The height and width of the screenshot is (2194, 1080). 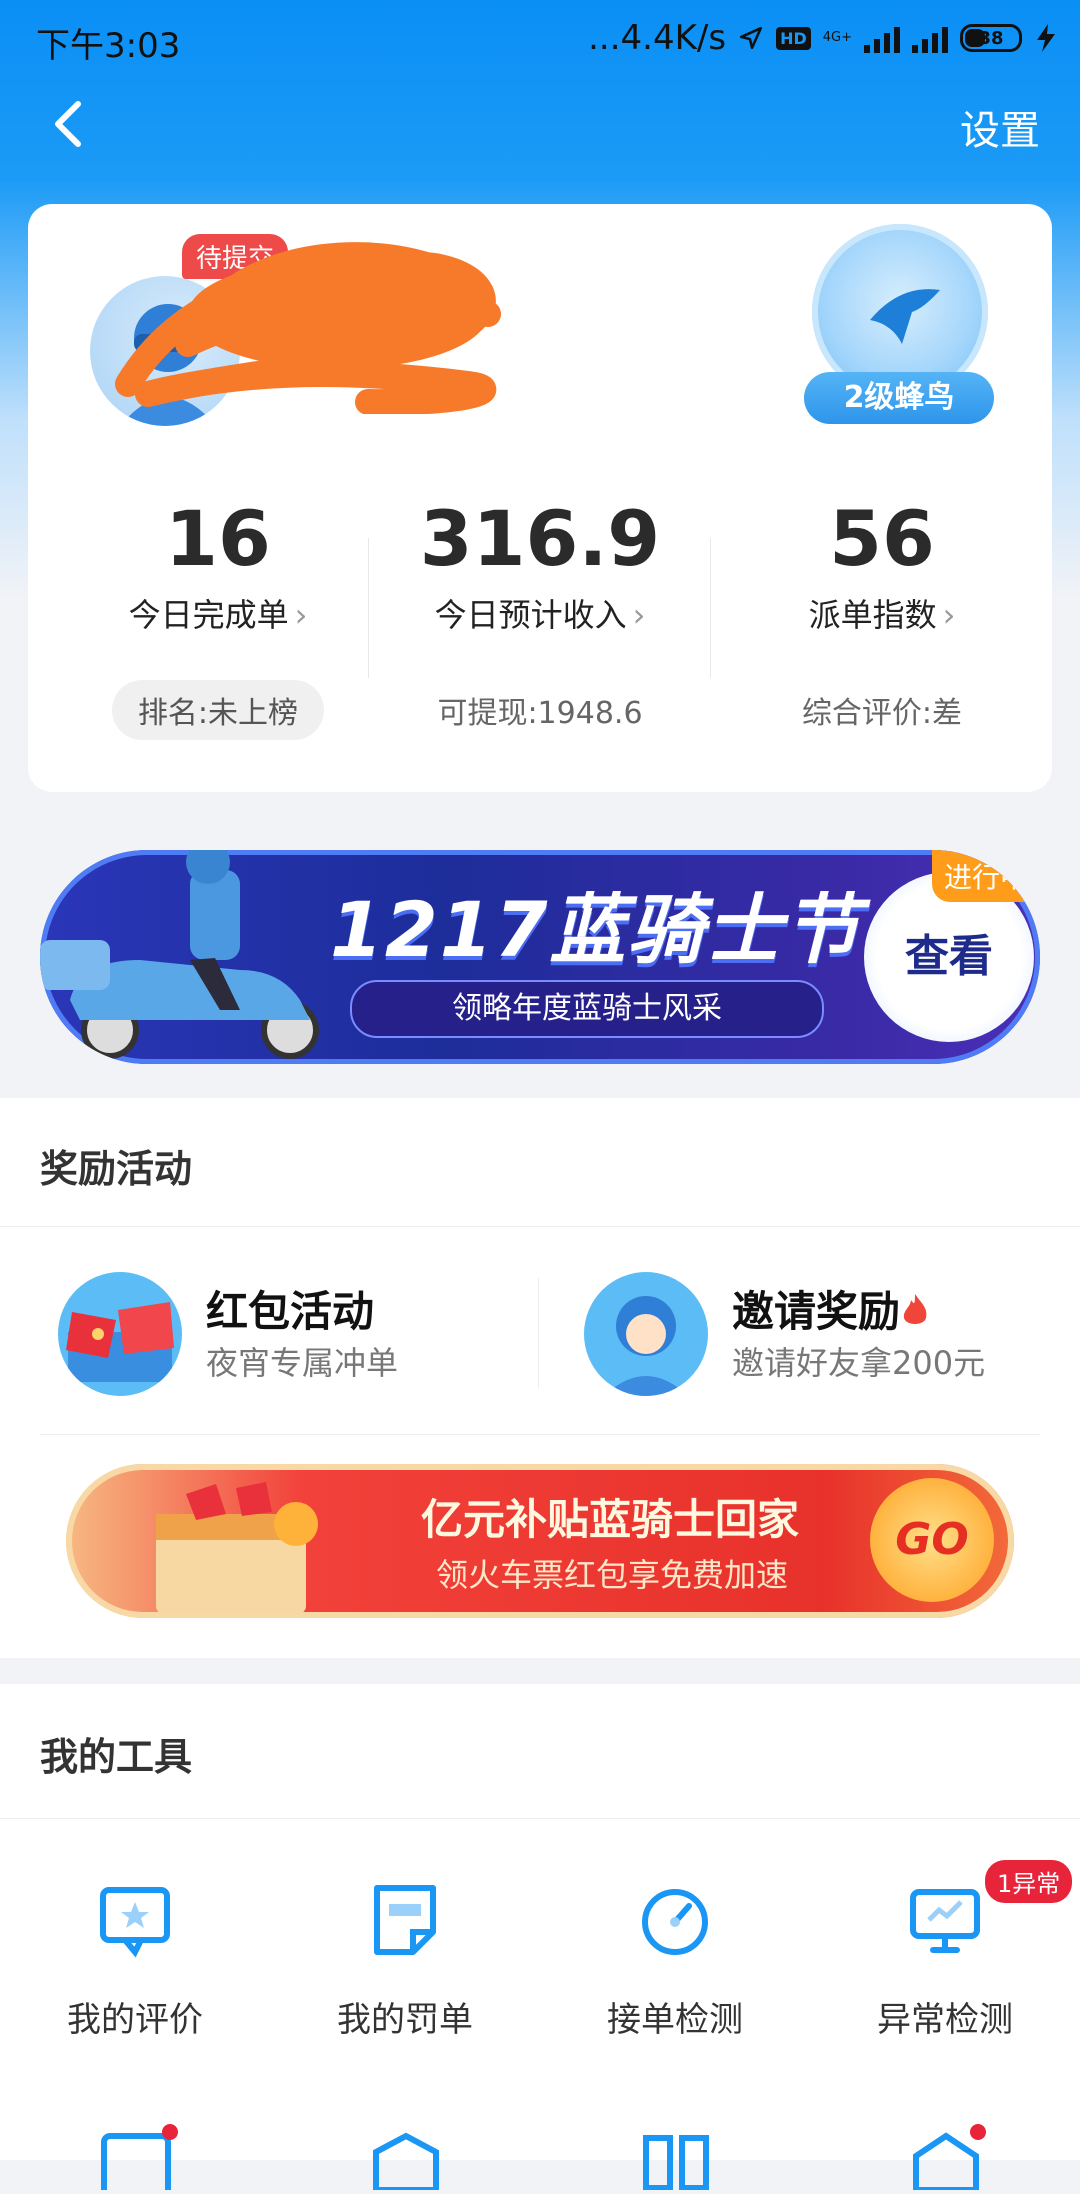 What do you see at coordinates (899, 398) in the screenshot?
I see `level-label: 2级蜂鸟` at bounding box center [899, 398].